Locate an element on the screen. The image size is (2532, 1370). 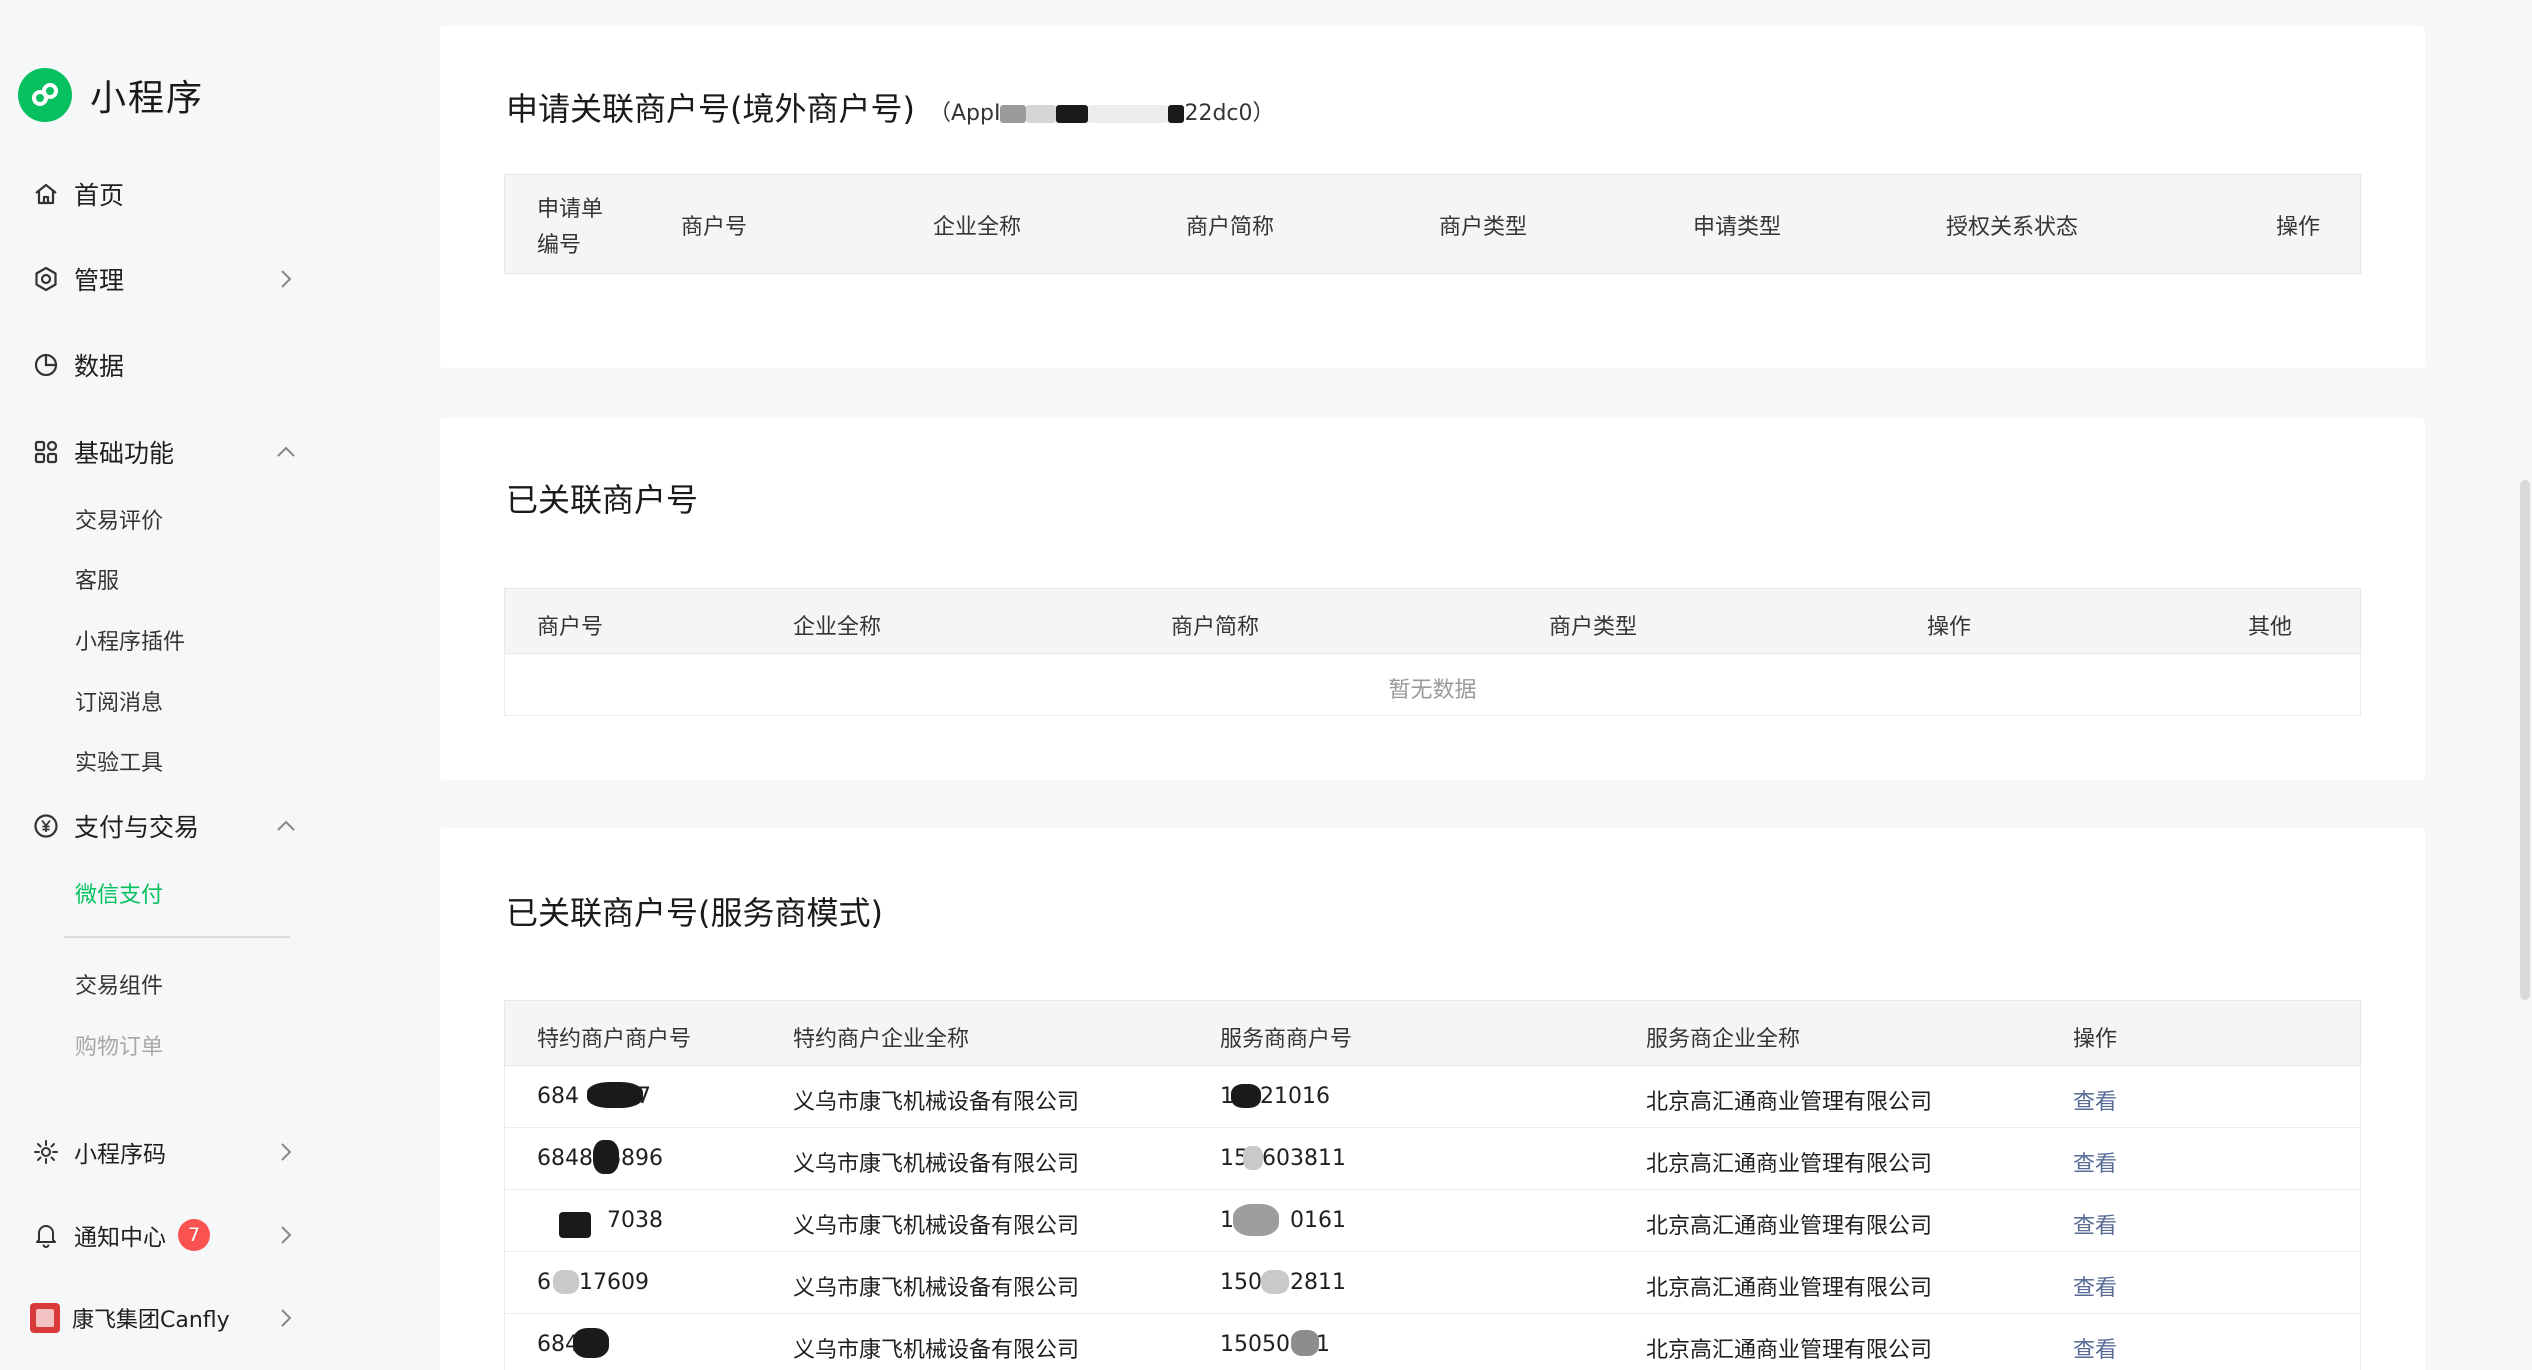
sun-code-icon is located at coordinates (46, 1152).